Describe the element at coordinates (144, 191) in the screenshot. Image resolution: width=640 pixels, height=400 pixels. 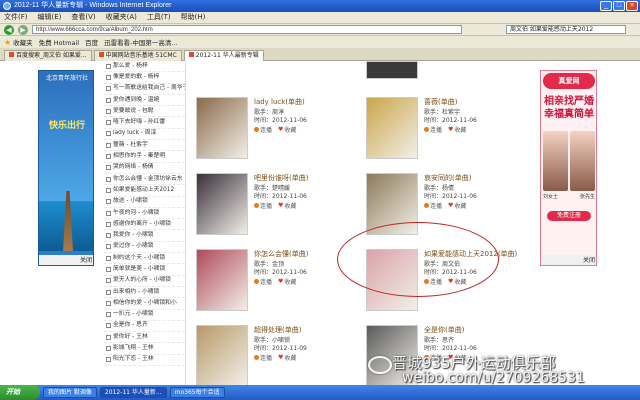
I see `song-list-item: 如果爱能感动上天2012` at that location.